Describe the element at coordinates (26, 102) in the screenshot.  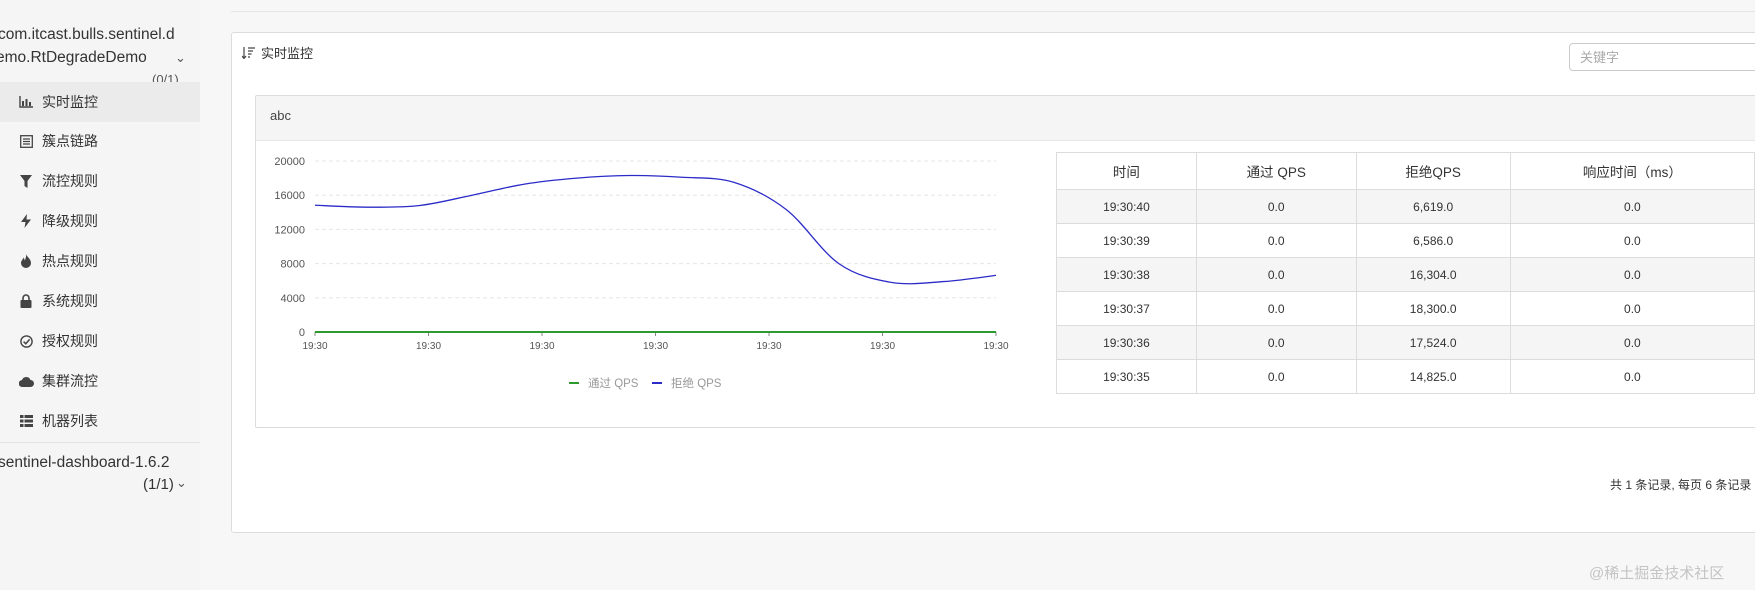
I see `bar-chart-icon` at that location.